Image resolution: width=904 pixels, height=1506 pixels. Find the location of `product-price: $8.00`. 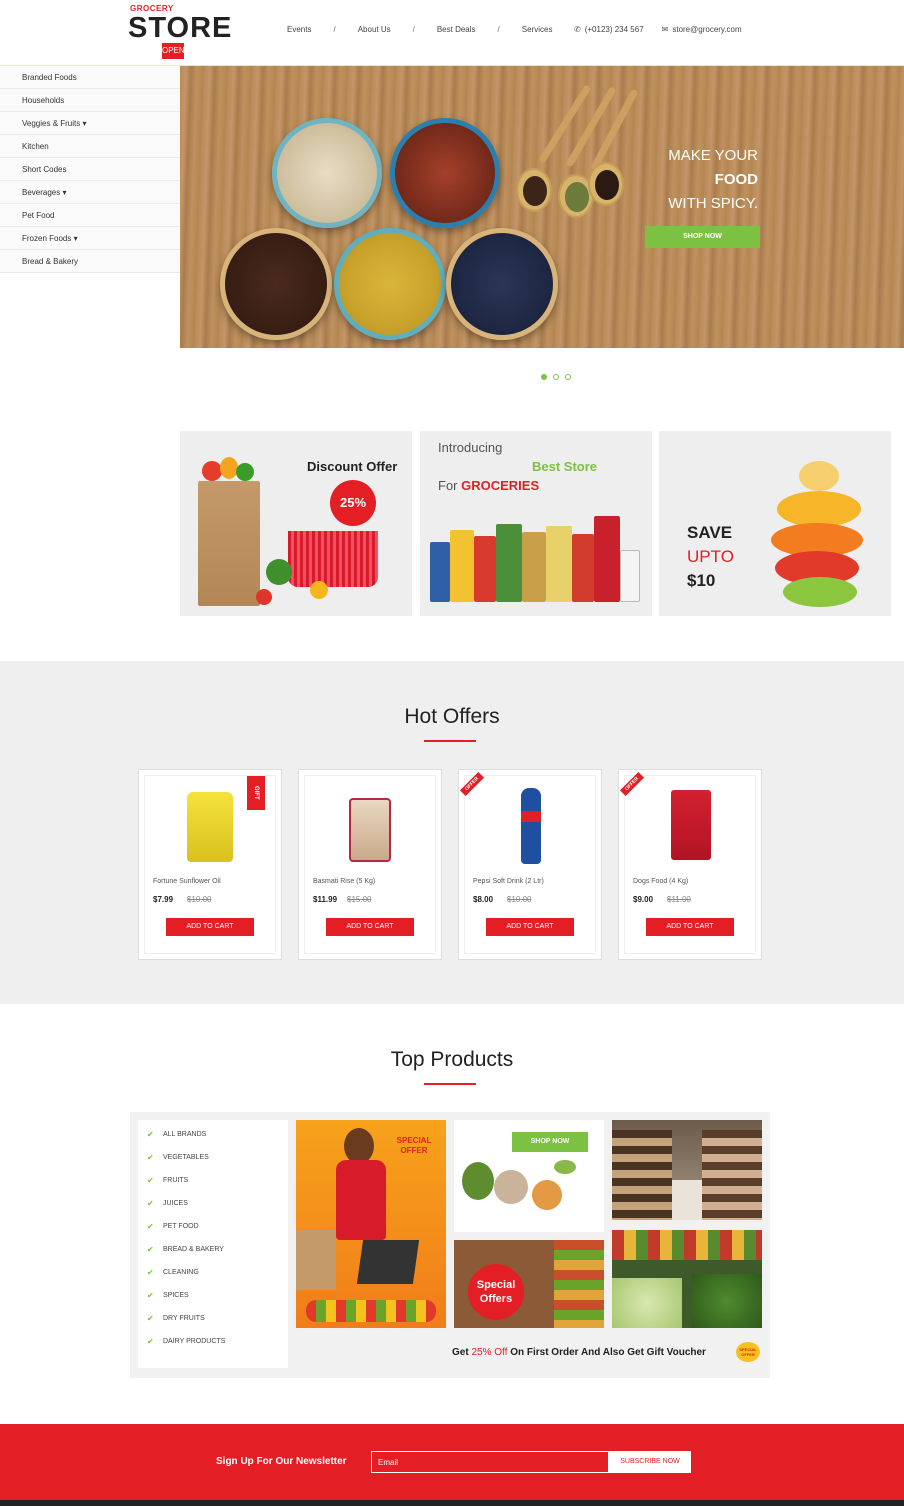

product-price: $8.00 is located at coordinates (483, 899).